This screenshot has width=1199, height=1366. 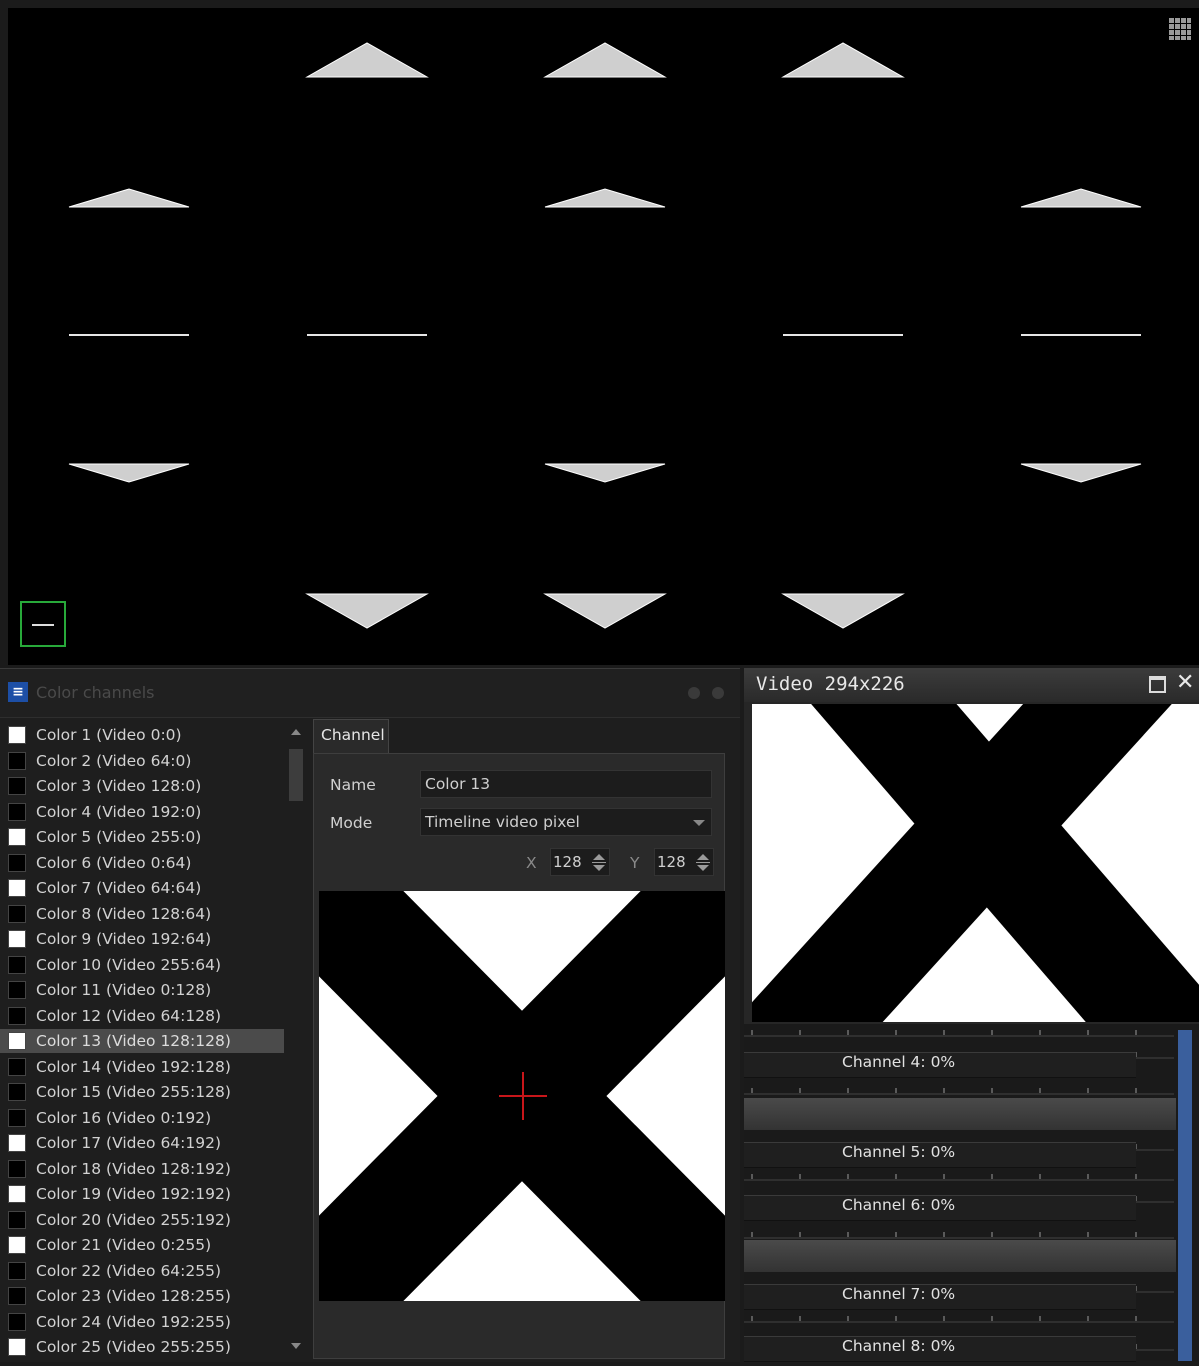 I want to click on list-item: Color 20 (Video 255:192), so click(x=142, y=1220).